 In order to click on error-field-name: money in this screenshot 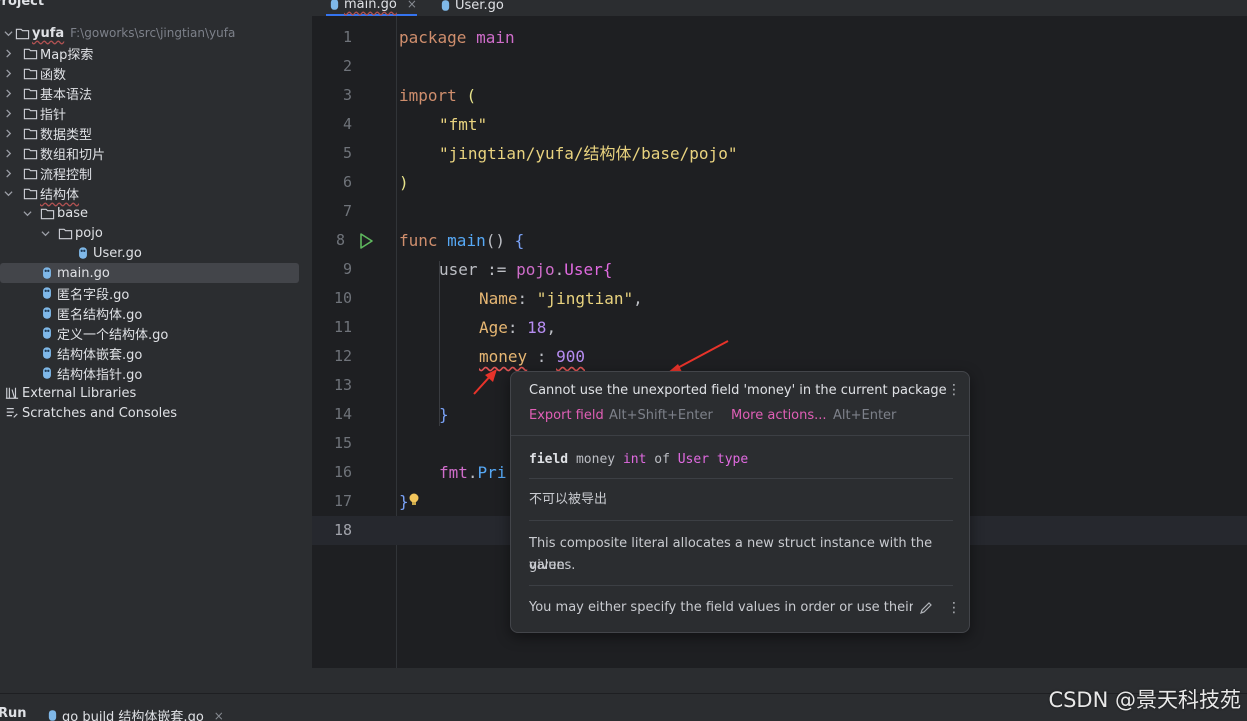, I will do `click(503, 356)`.